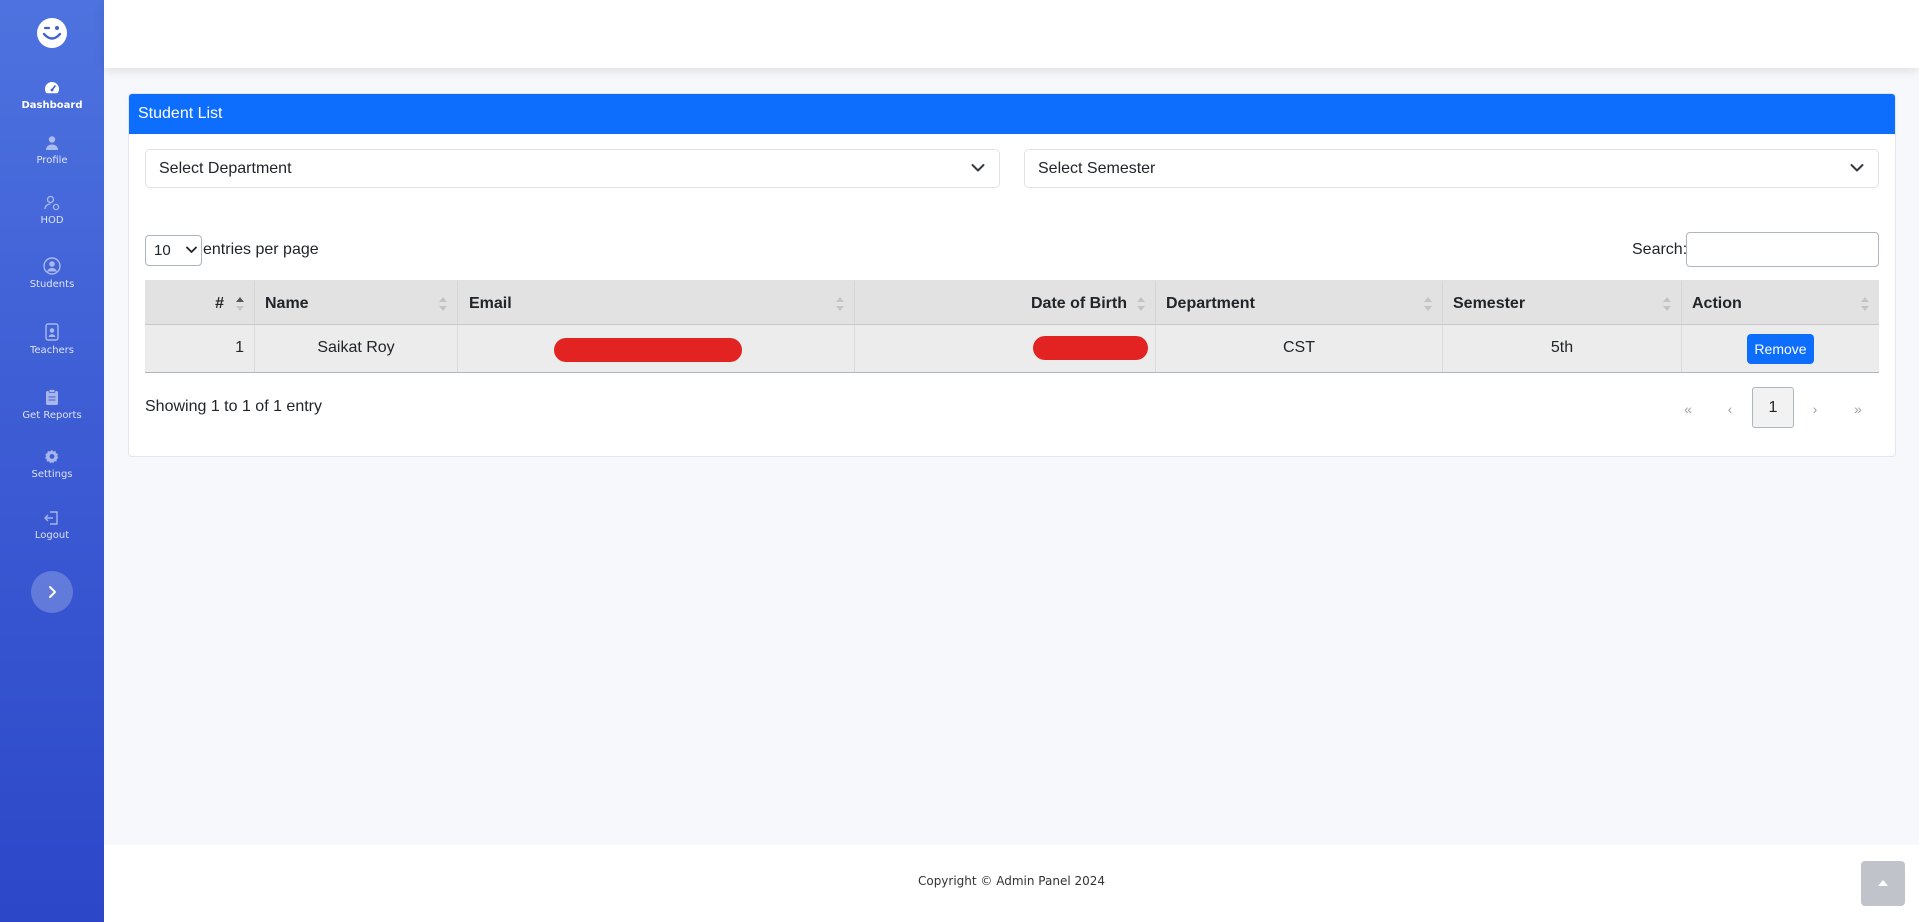  I want to click on sidebar-item-teachers: Teachers, so click(52, 339).